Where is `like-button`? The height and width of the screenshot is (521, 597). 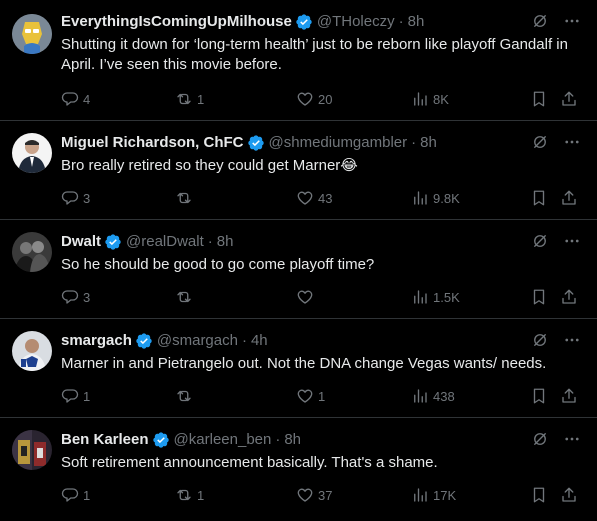 like-button is located at coordinates (307, 297).